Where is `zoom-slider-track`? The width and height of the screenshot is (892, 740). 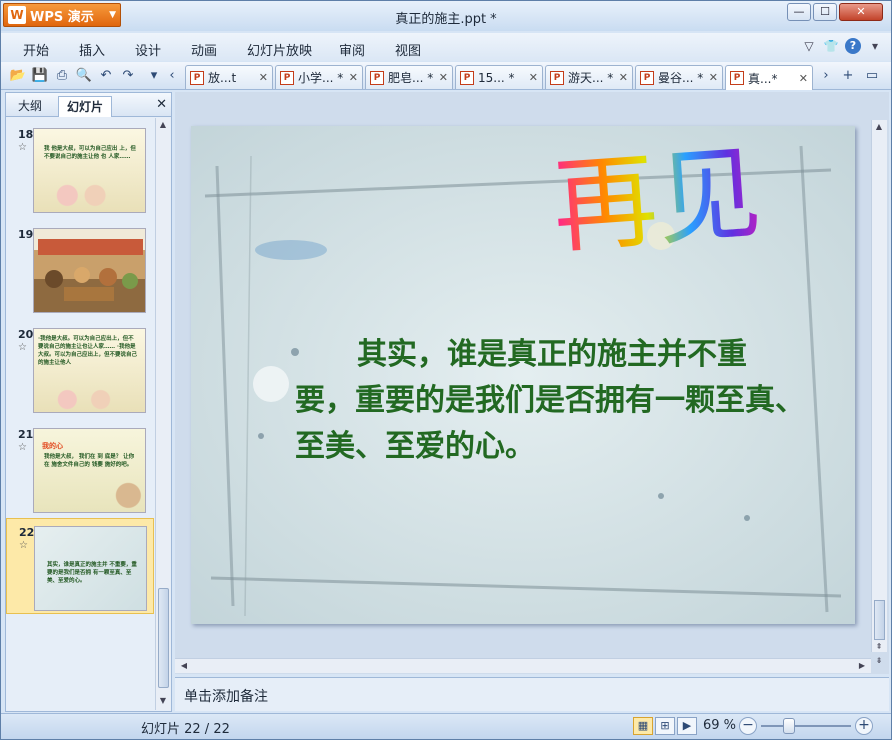 zoom-slider-track is located at coordinates (806, 726).